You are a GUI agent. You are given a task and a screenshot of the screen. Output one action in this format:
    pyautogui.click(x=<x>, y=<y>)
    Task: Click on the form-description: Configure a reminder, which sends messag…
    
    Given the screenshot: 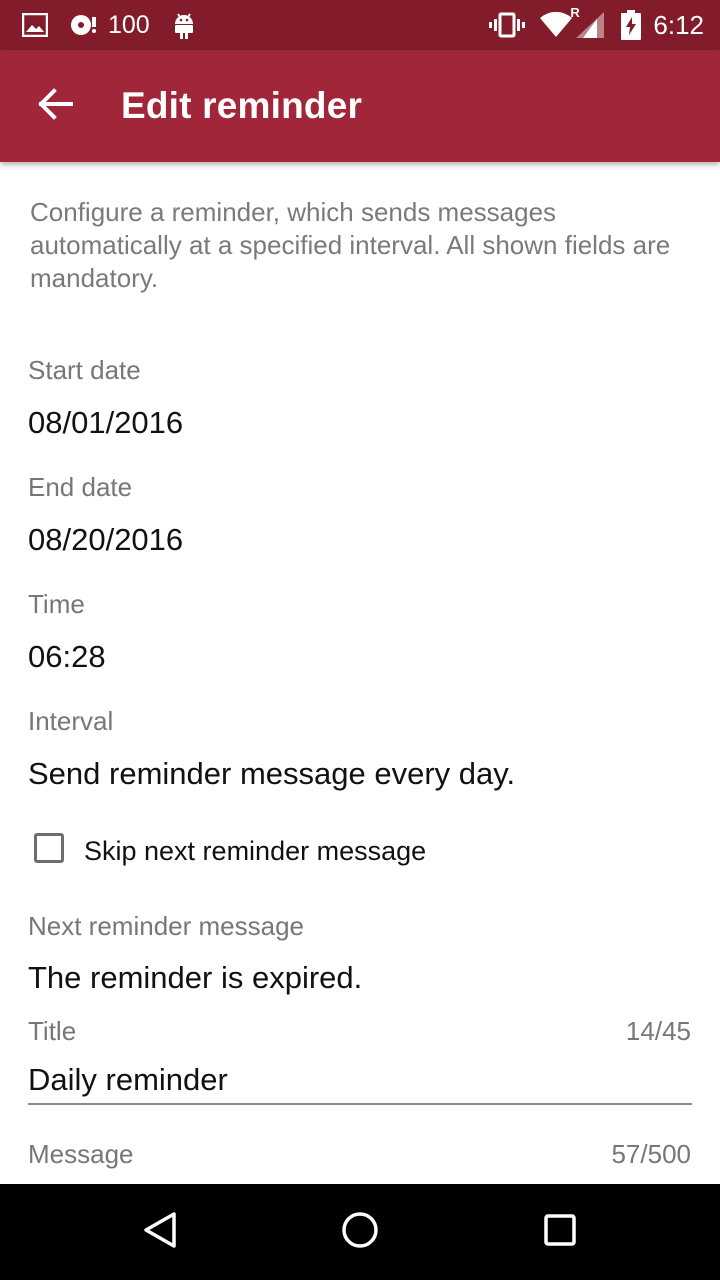 What is the action you would take?
    pyautogui.click(x=350, y=245)
    